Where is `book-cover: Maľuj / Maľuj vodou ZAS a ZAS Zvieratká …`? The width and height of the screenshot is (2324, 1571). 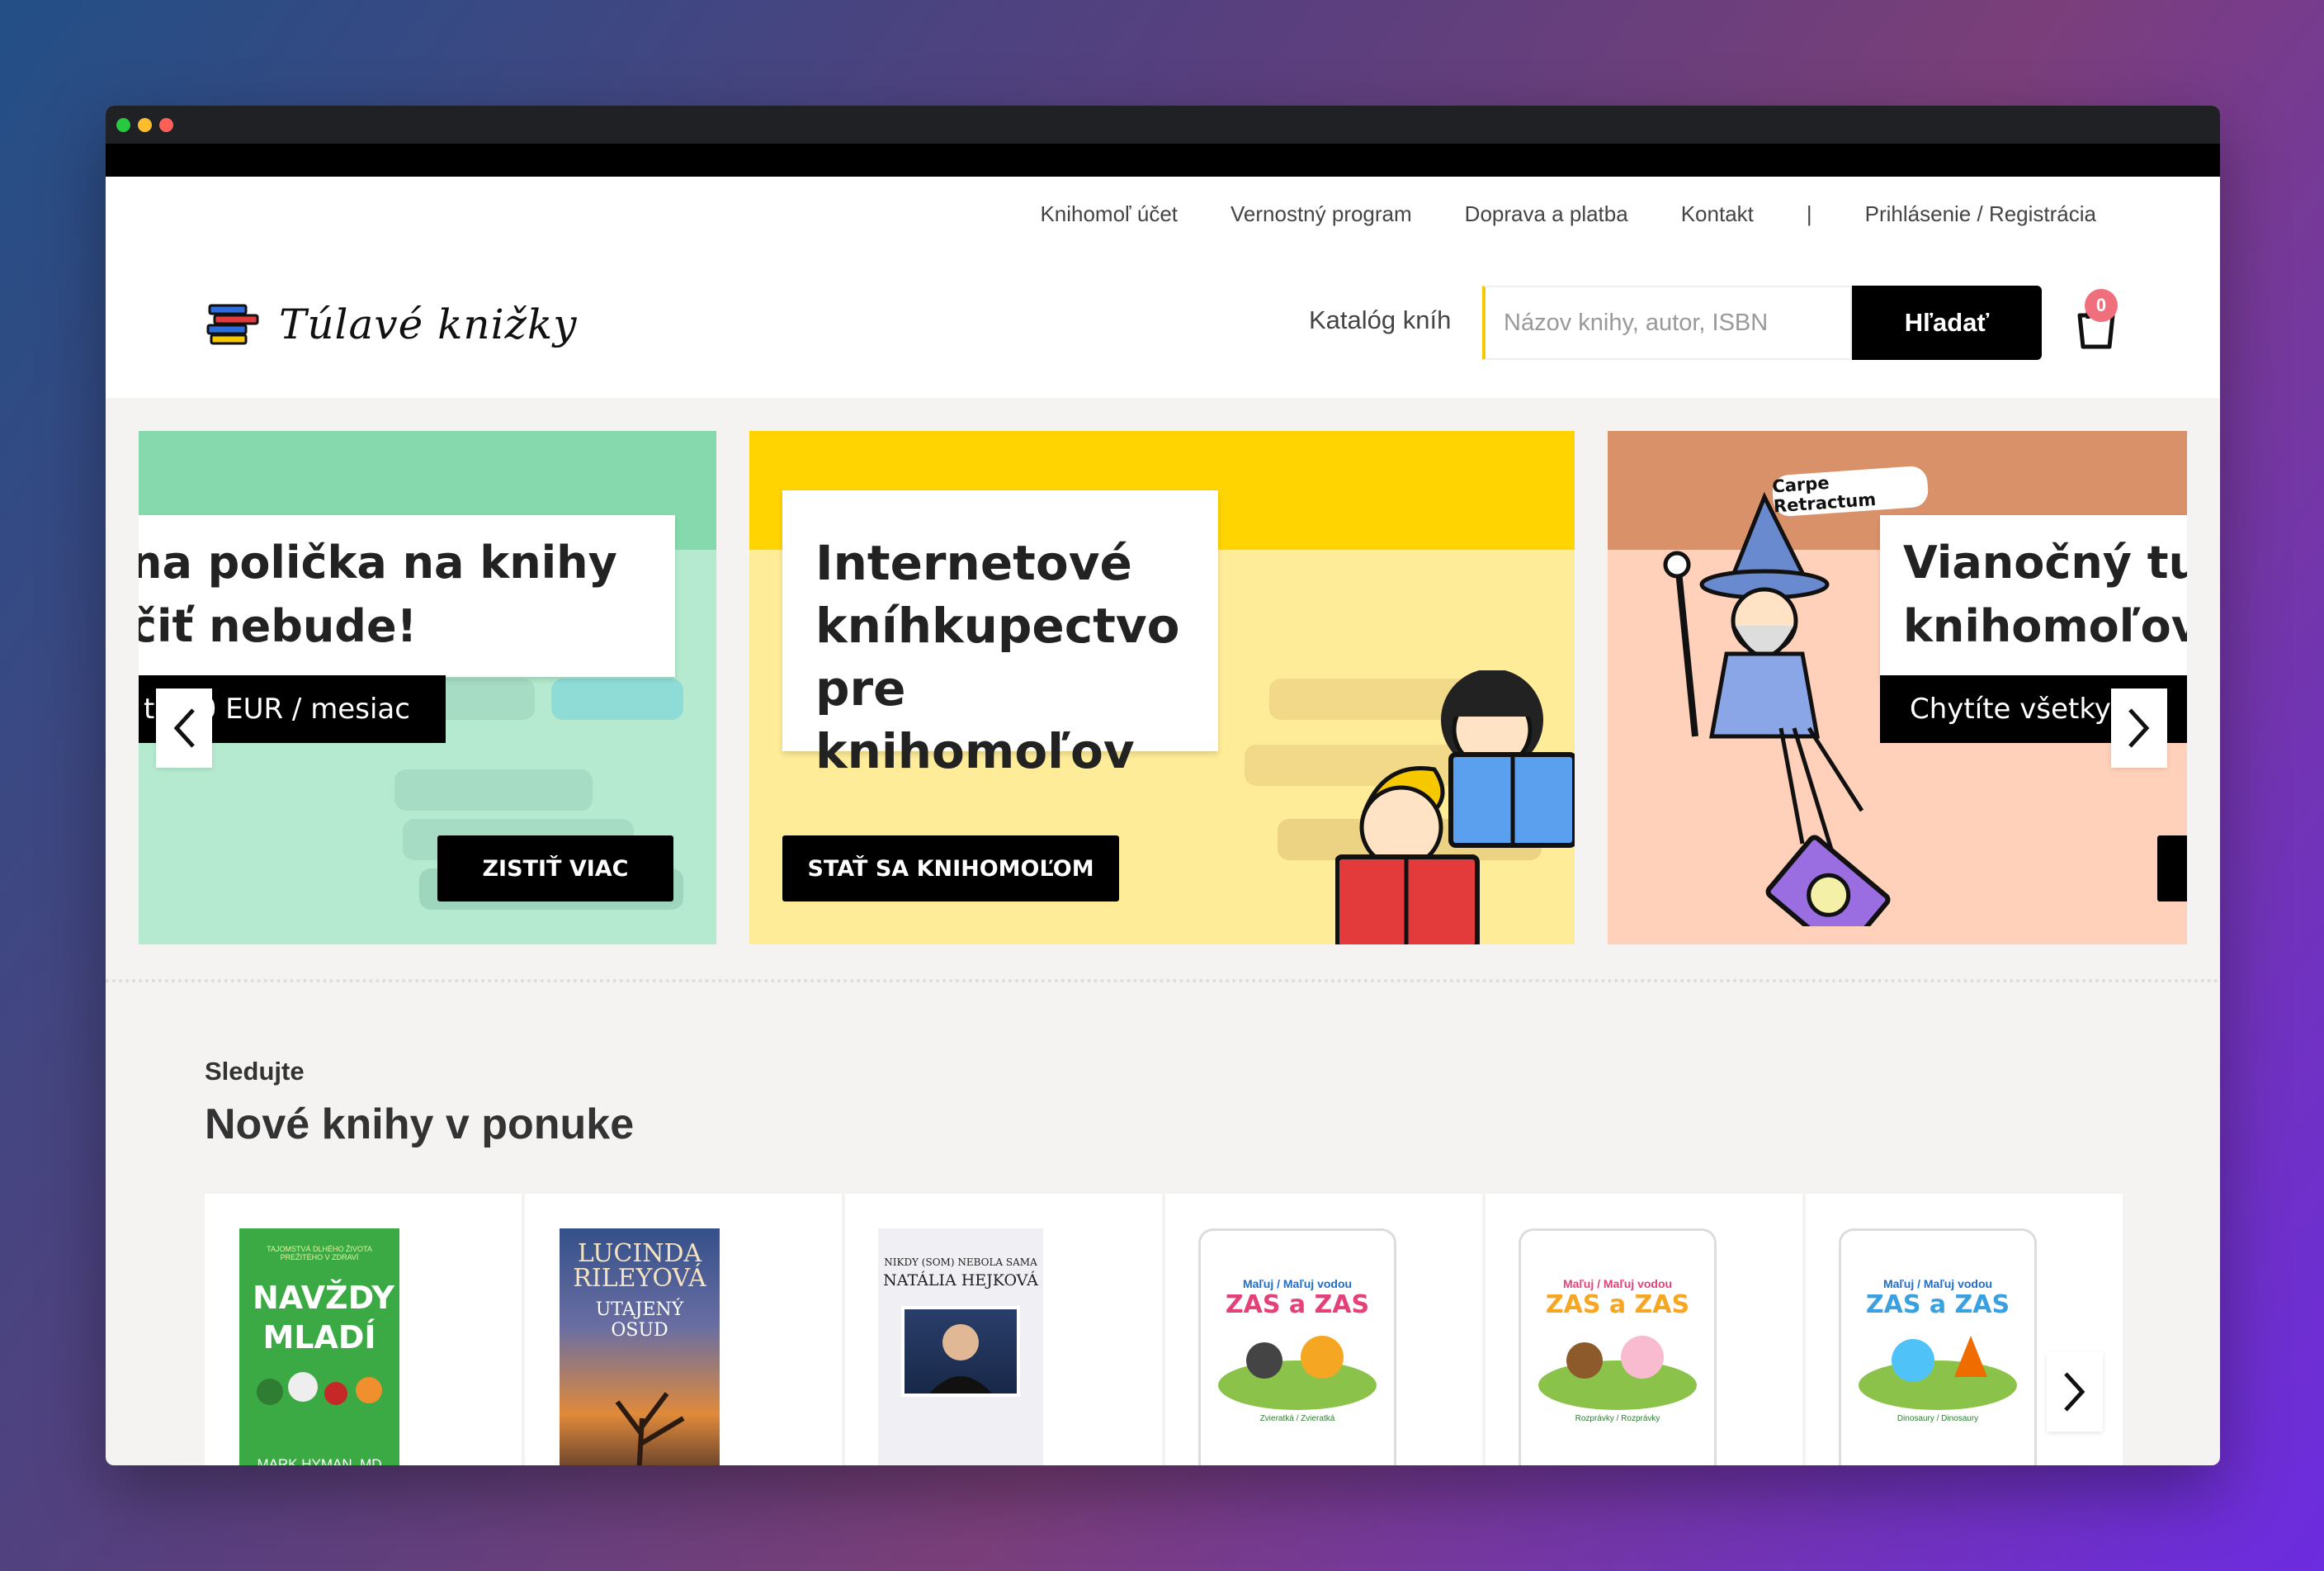 book-cover: Maľuj / Maľuj vodou ZAS a ZAS Zvieratká … is located at coordinates (1297, 1346).